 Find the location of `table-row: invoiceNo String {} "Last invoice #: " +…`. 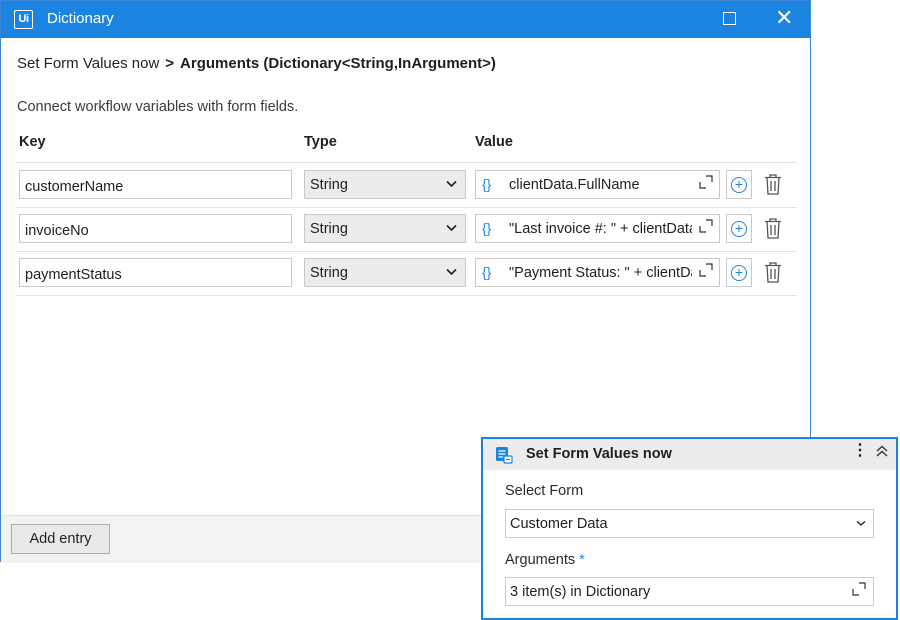

table-row: invoiceNo String {} "Last invoice #: " +… is located at coordinates (406, 229).